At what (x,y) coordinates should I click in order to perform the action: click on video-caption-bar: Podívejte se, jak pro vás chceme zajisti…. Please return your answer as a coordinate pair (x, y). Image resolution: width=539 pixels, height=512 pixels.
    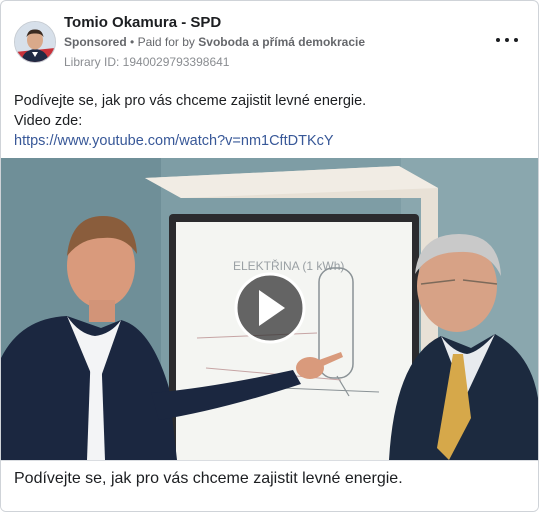
    Looking at the image, I should click on (269, 485).